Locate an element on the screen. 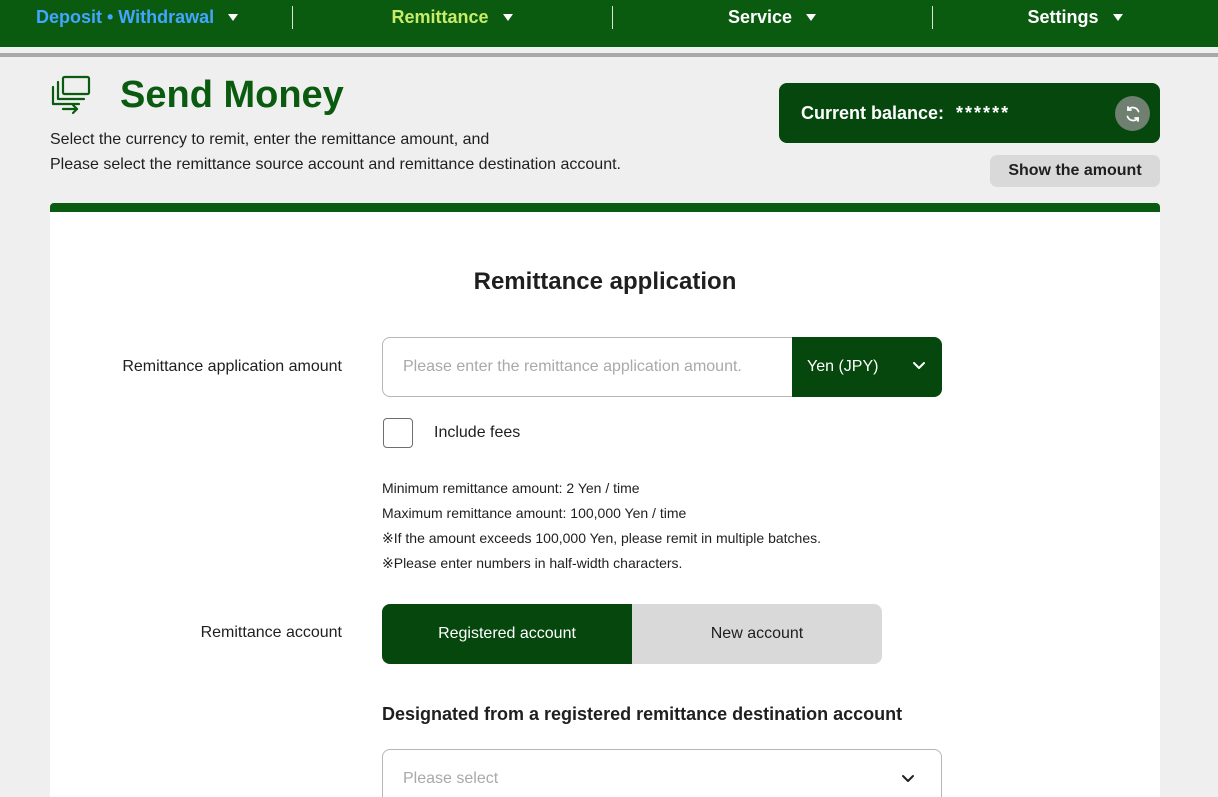 The height and width of the screenshot is (797, 1218). refresh-icon is located at coordinates (1132, 113).